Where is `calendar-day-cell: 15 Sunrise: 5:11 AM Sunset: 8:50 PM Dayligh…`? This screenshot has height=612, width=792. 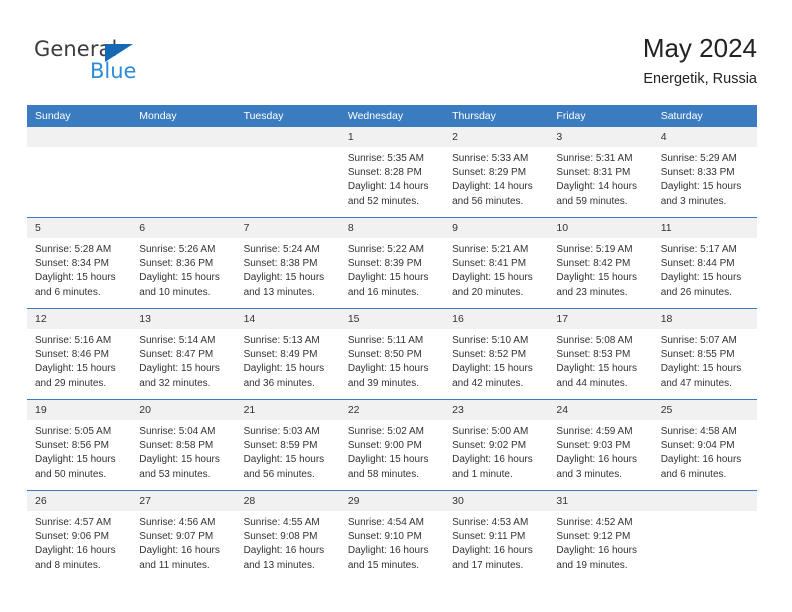
calendar-day-cell: 15 Sunrise: 5:11 AM Sunset: 8:50 PM Dayligh… is located at coordinates (392, 354).